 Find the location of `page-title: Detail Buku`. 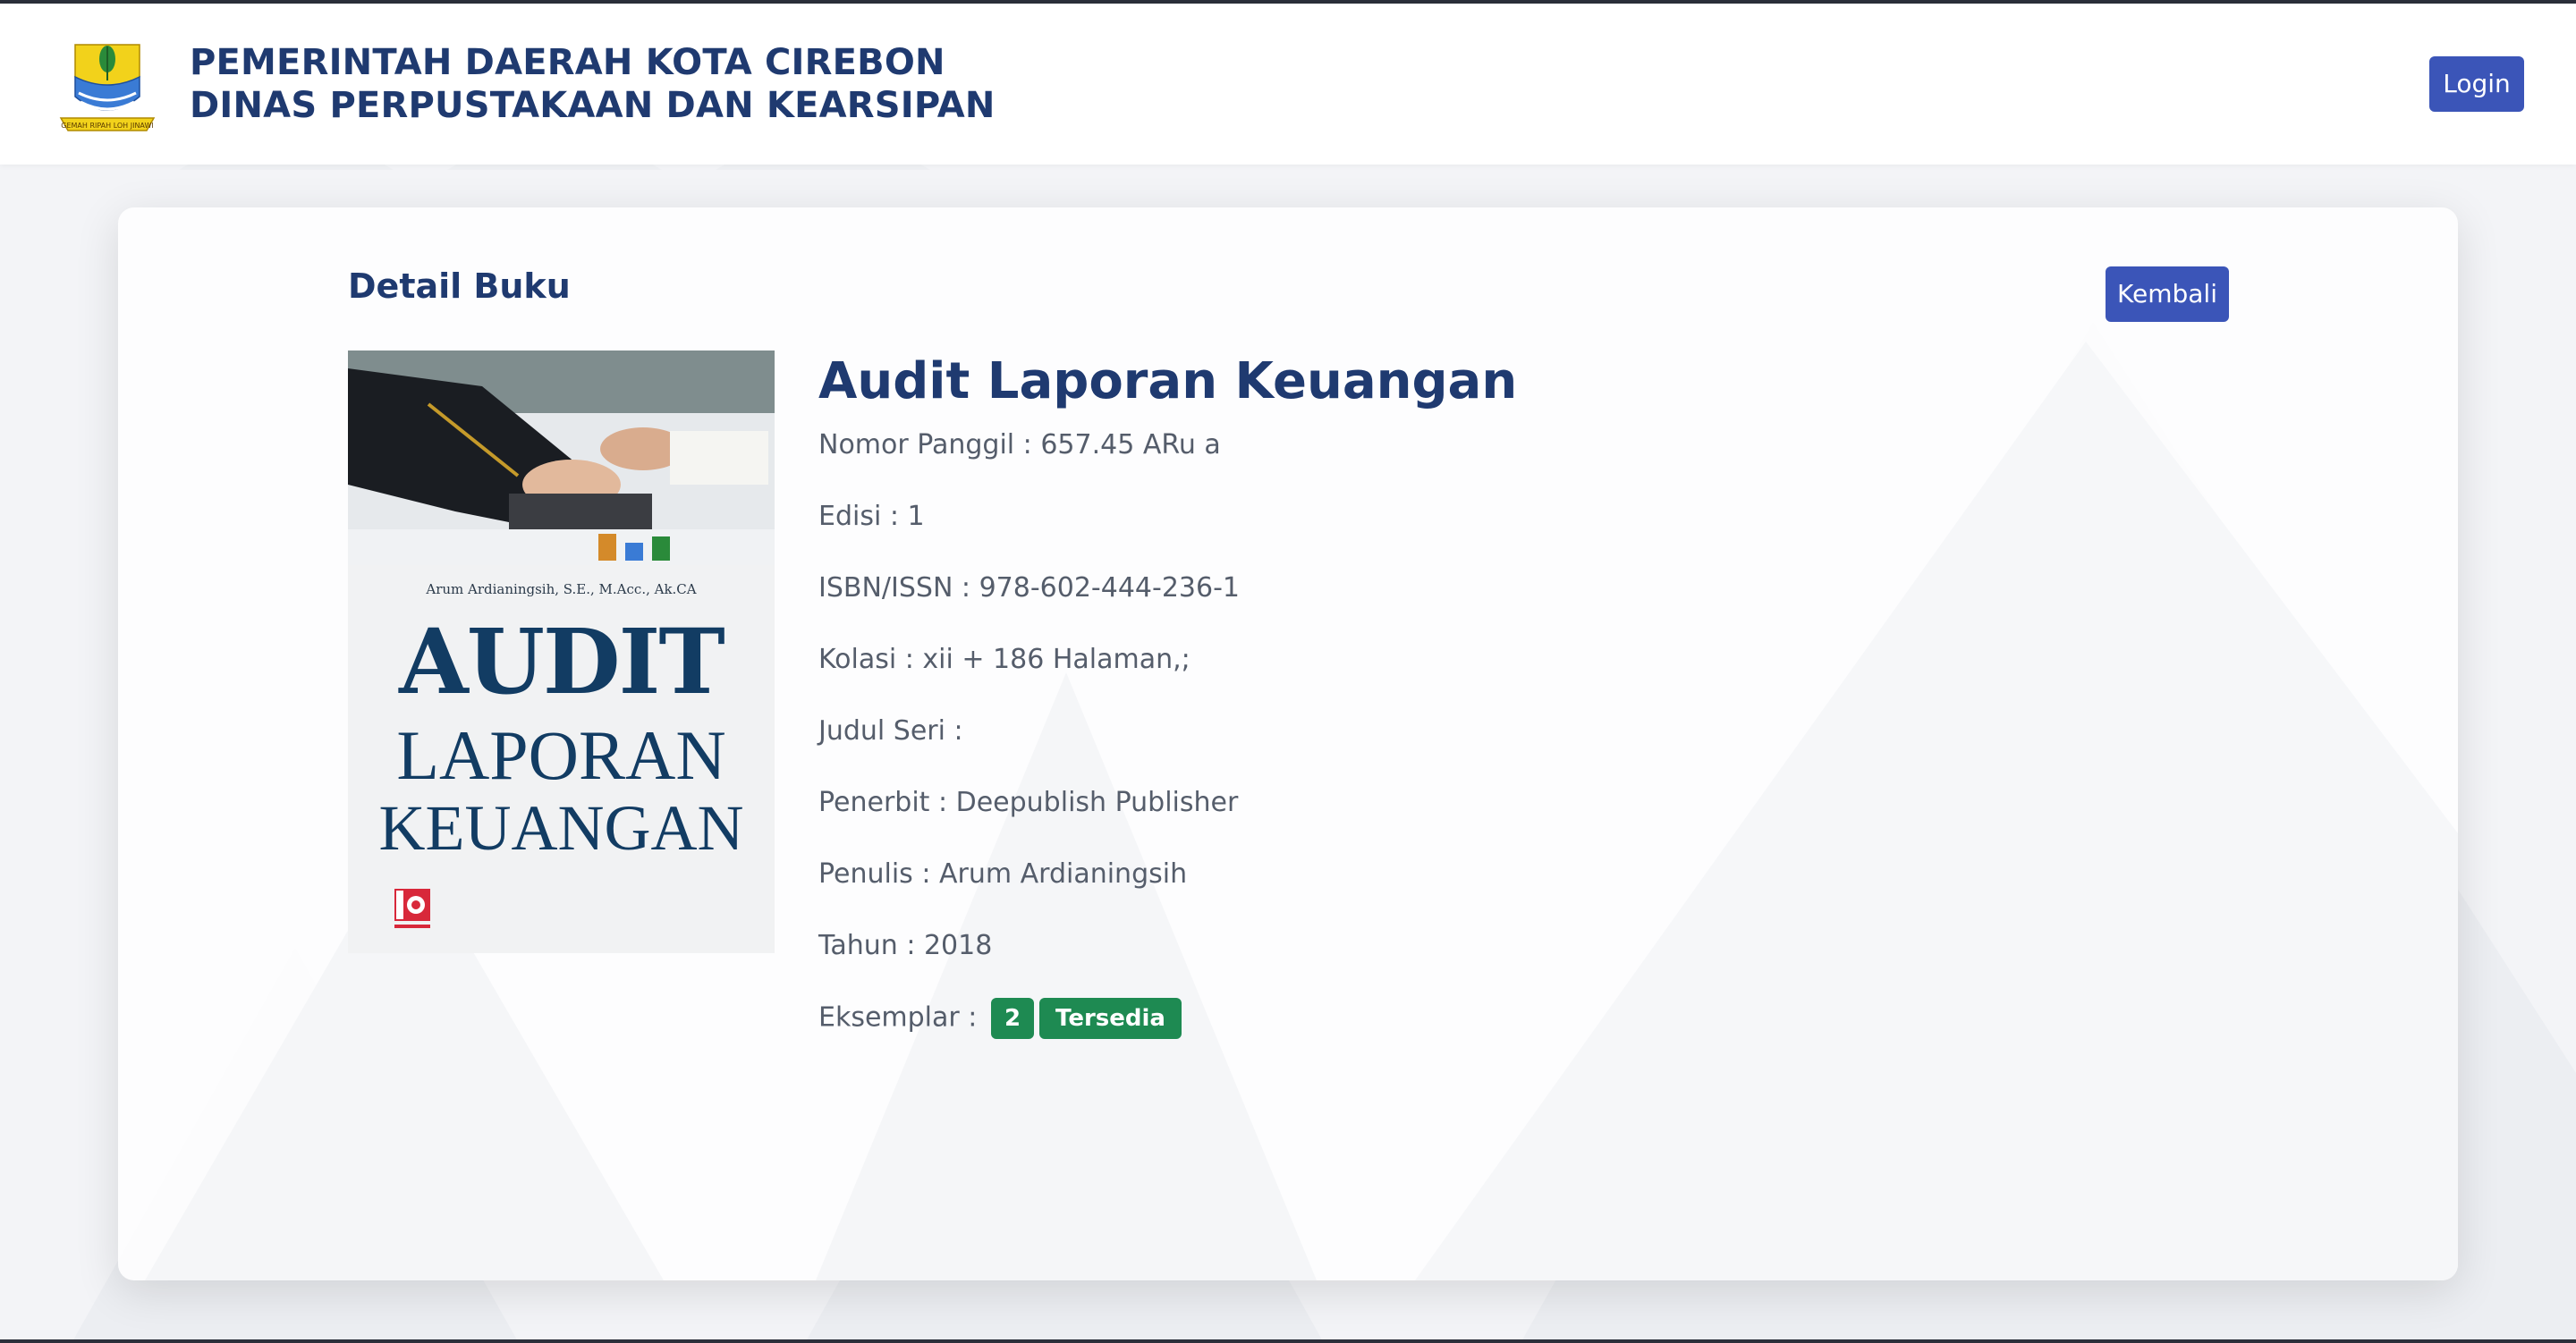

page-title: Detail Buku is located at coordinates (459, 286).